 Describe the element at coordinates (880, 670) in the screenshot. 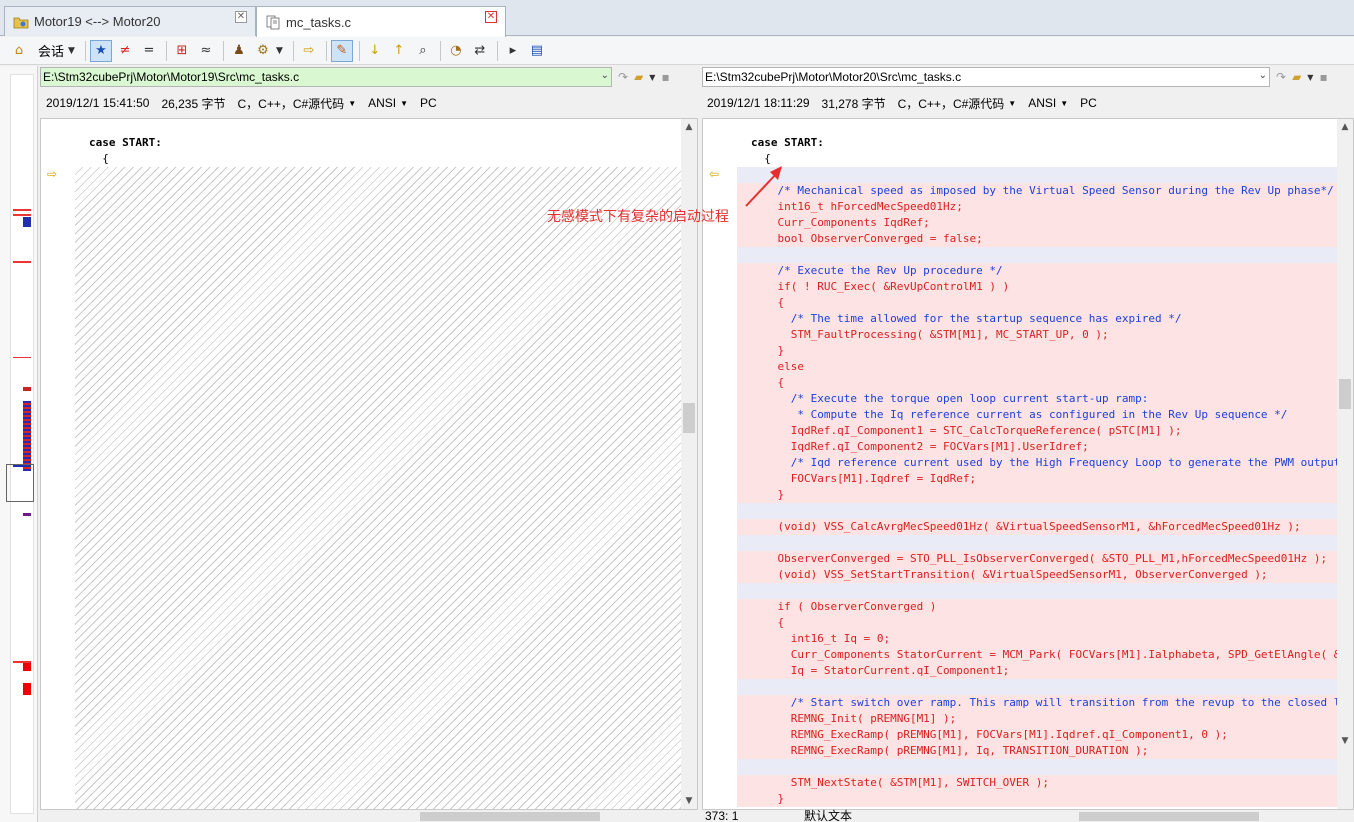

I see `code-text: Iq = StatorCurrent.qI_Component1;` at that location.